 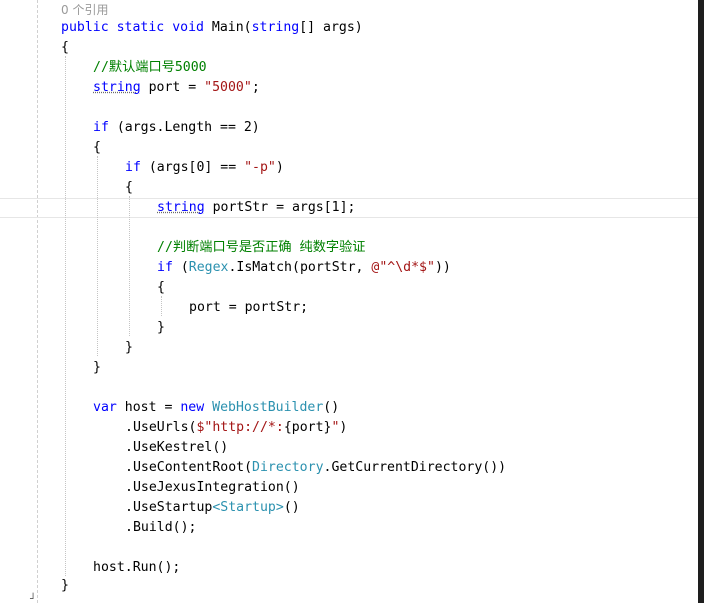 I want to click on type-name: <Startup>, so click(x=248, y=507).